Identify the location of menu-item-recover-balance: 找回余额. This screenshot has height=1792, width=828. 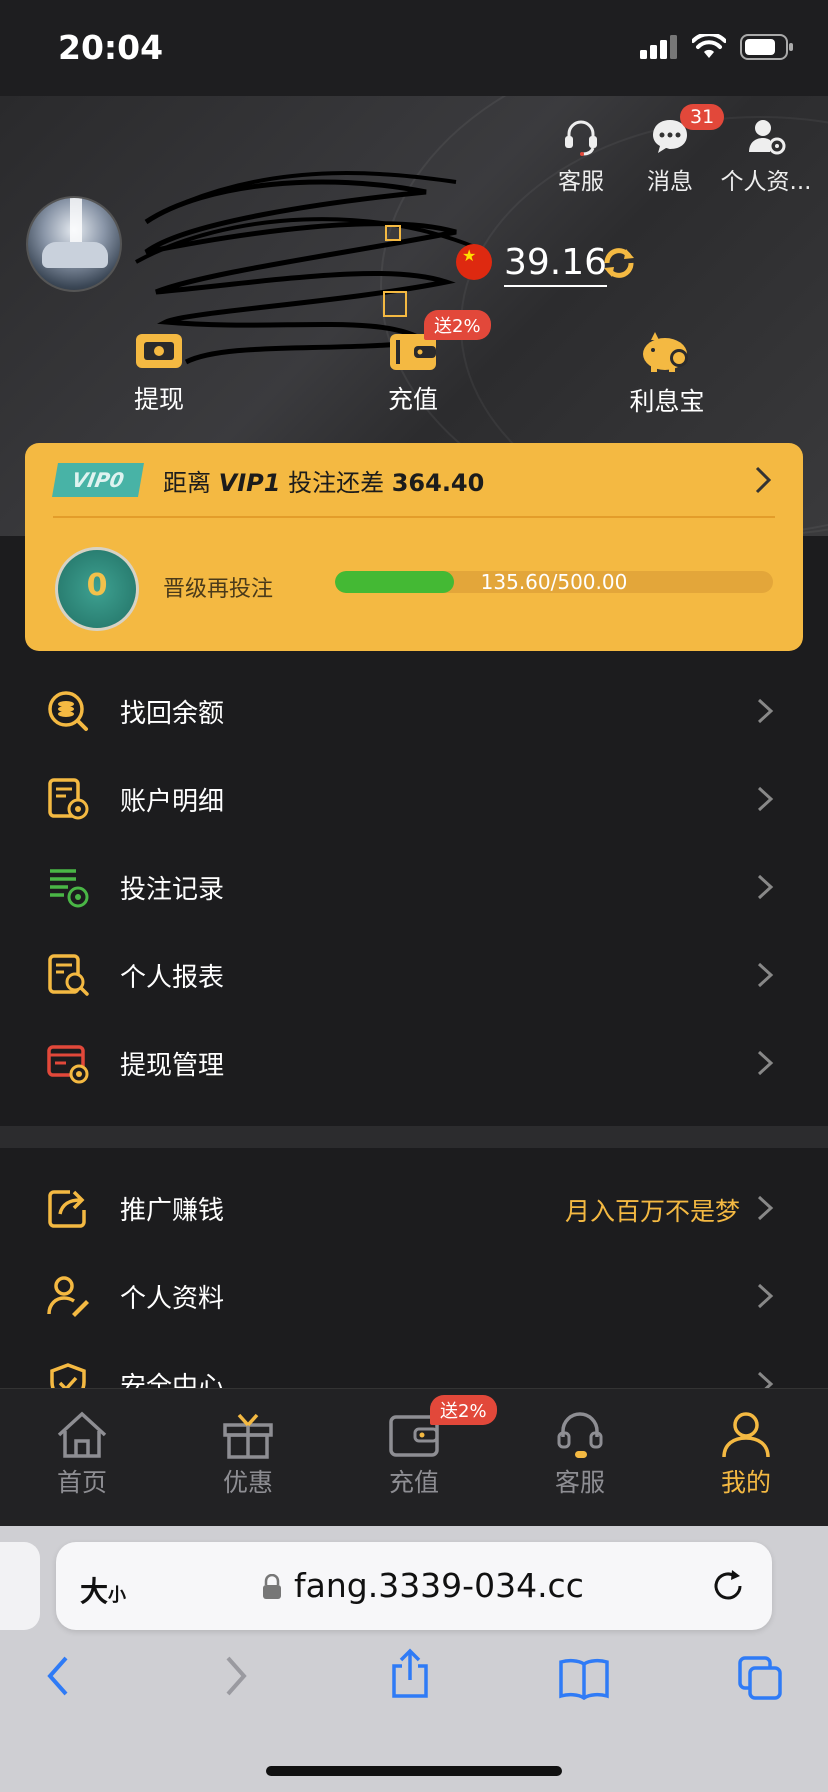
(414, 711).